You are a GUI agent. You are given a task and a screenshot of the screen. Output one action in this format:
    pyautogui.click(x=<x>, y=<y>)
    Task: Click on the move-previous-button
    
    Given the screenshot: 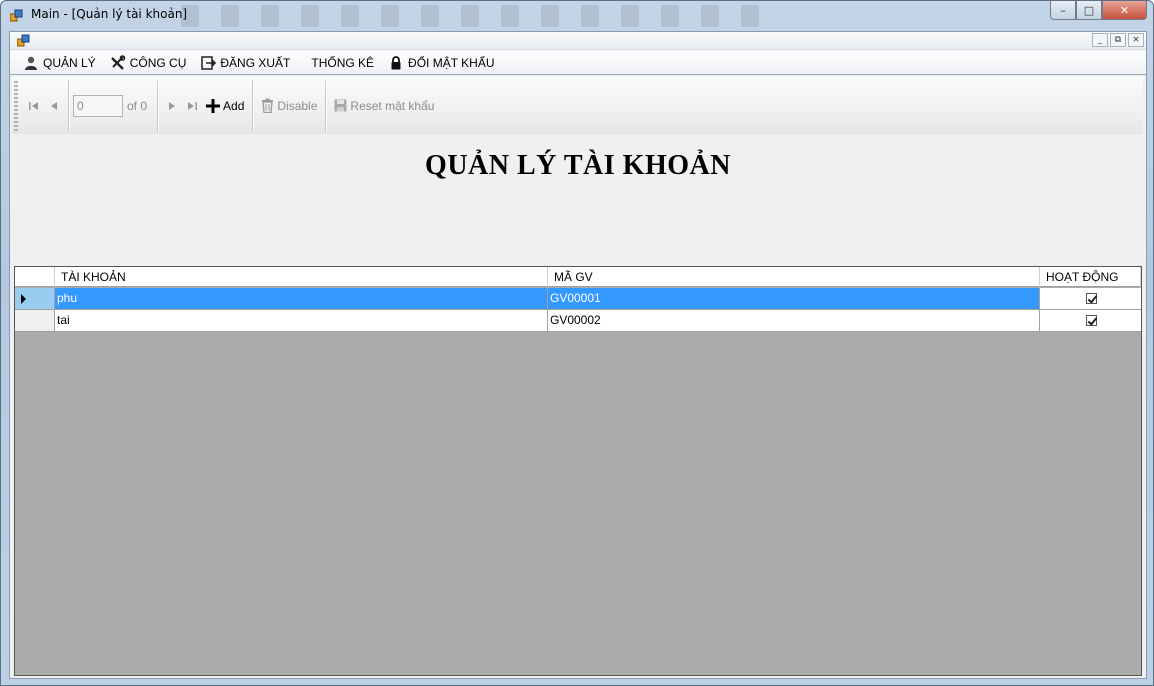 What is the action you would take?
    pyautogui.click(x=54, y=106)
    